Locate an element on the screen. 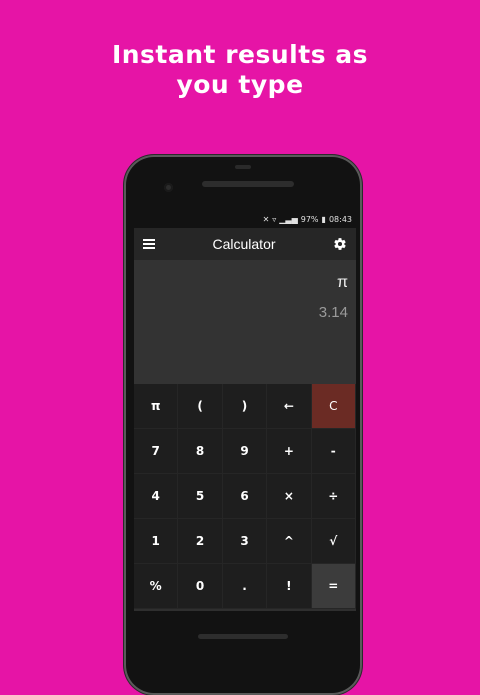  key-9: 9 is located at coordinates (245, 451).